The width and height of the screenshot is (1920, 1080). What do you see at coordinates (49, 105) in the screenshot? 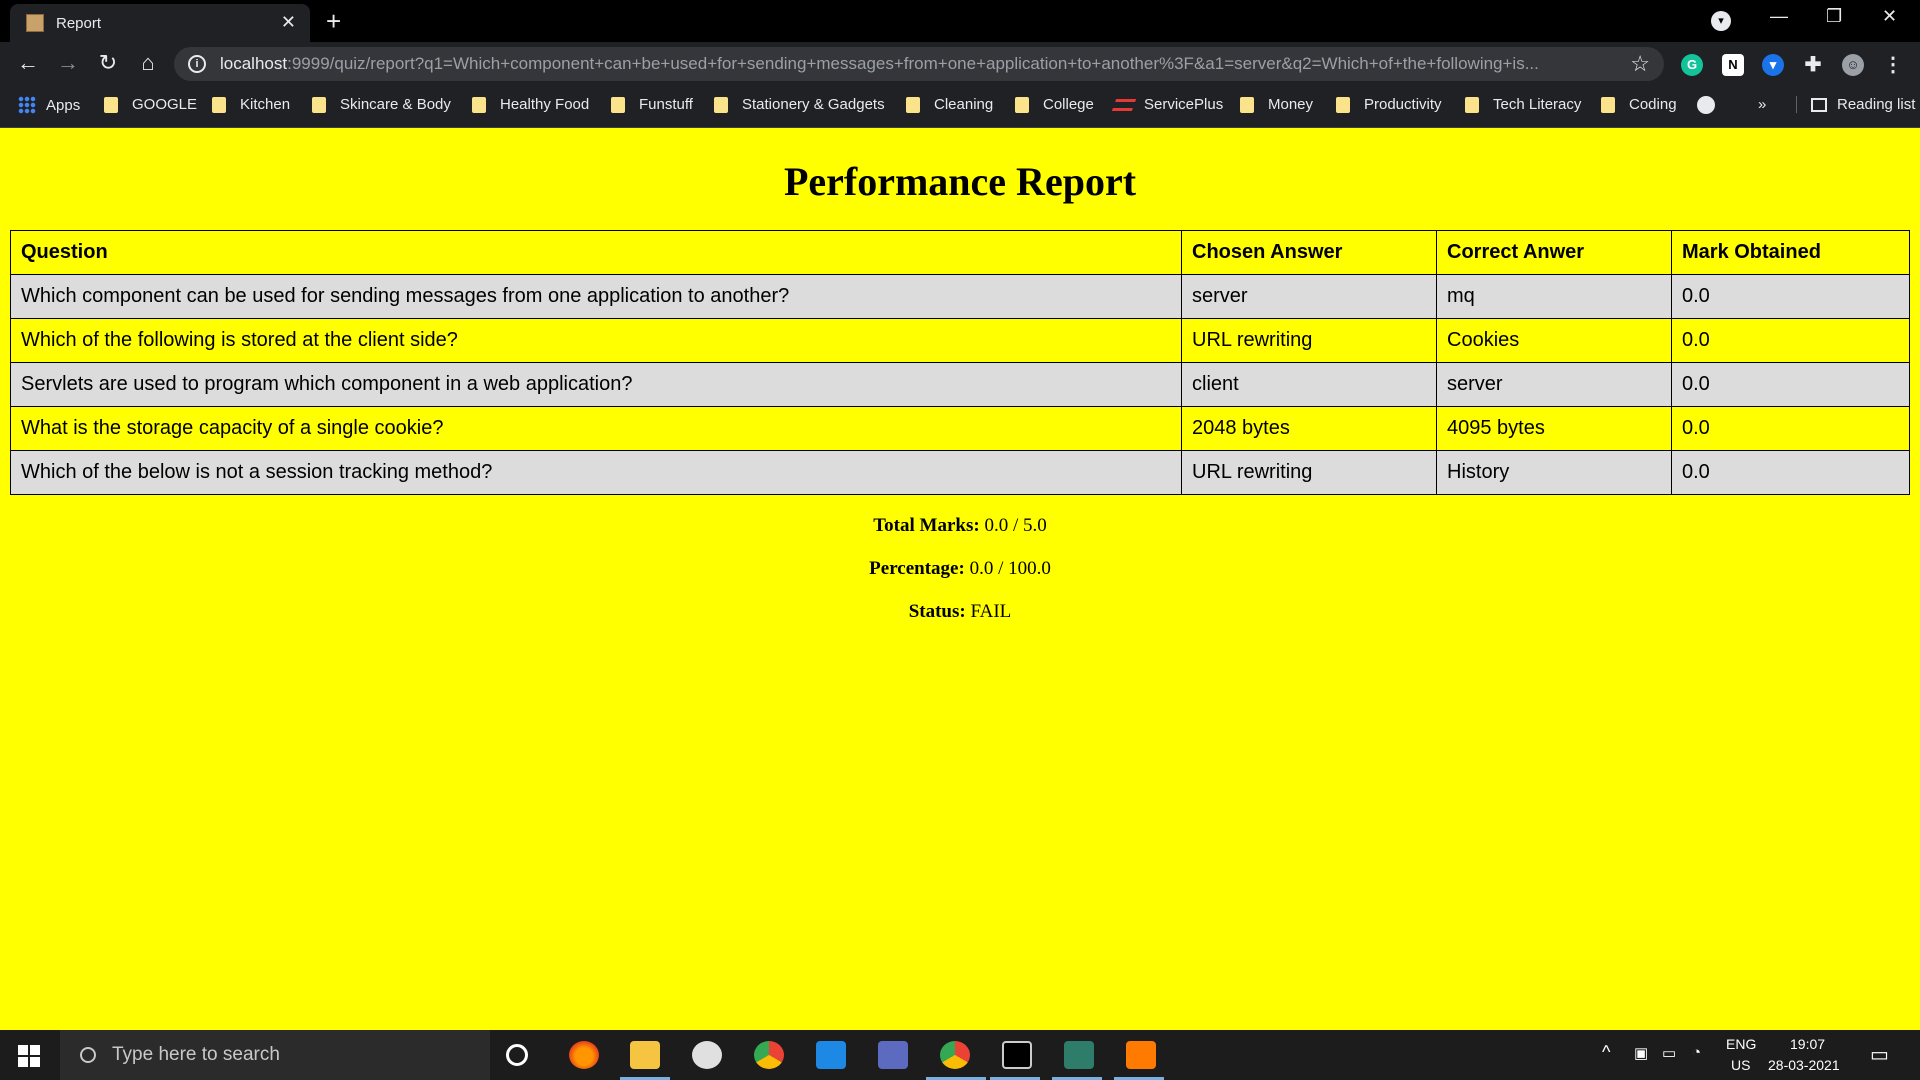
I see `bookmark-apps: Apps` at bounding box center [49, 105].